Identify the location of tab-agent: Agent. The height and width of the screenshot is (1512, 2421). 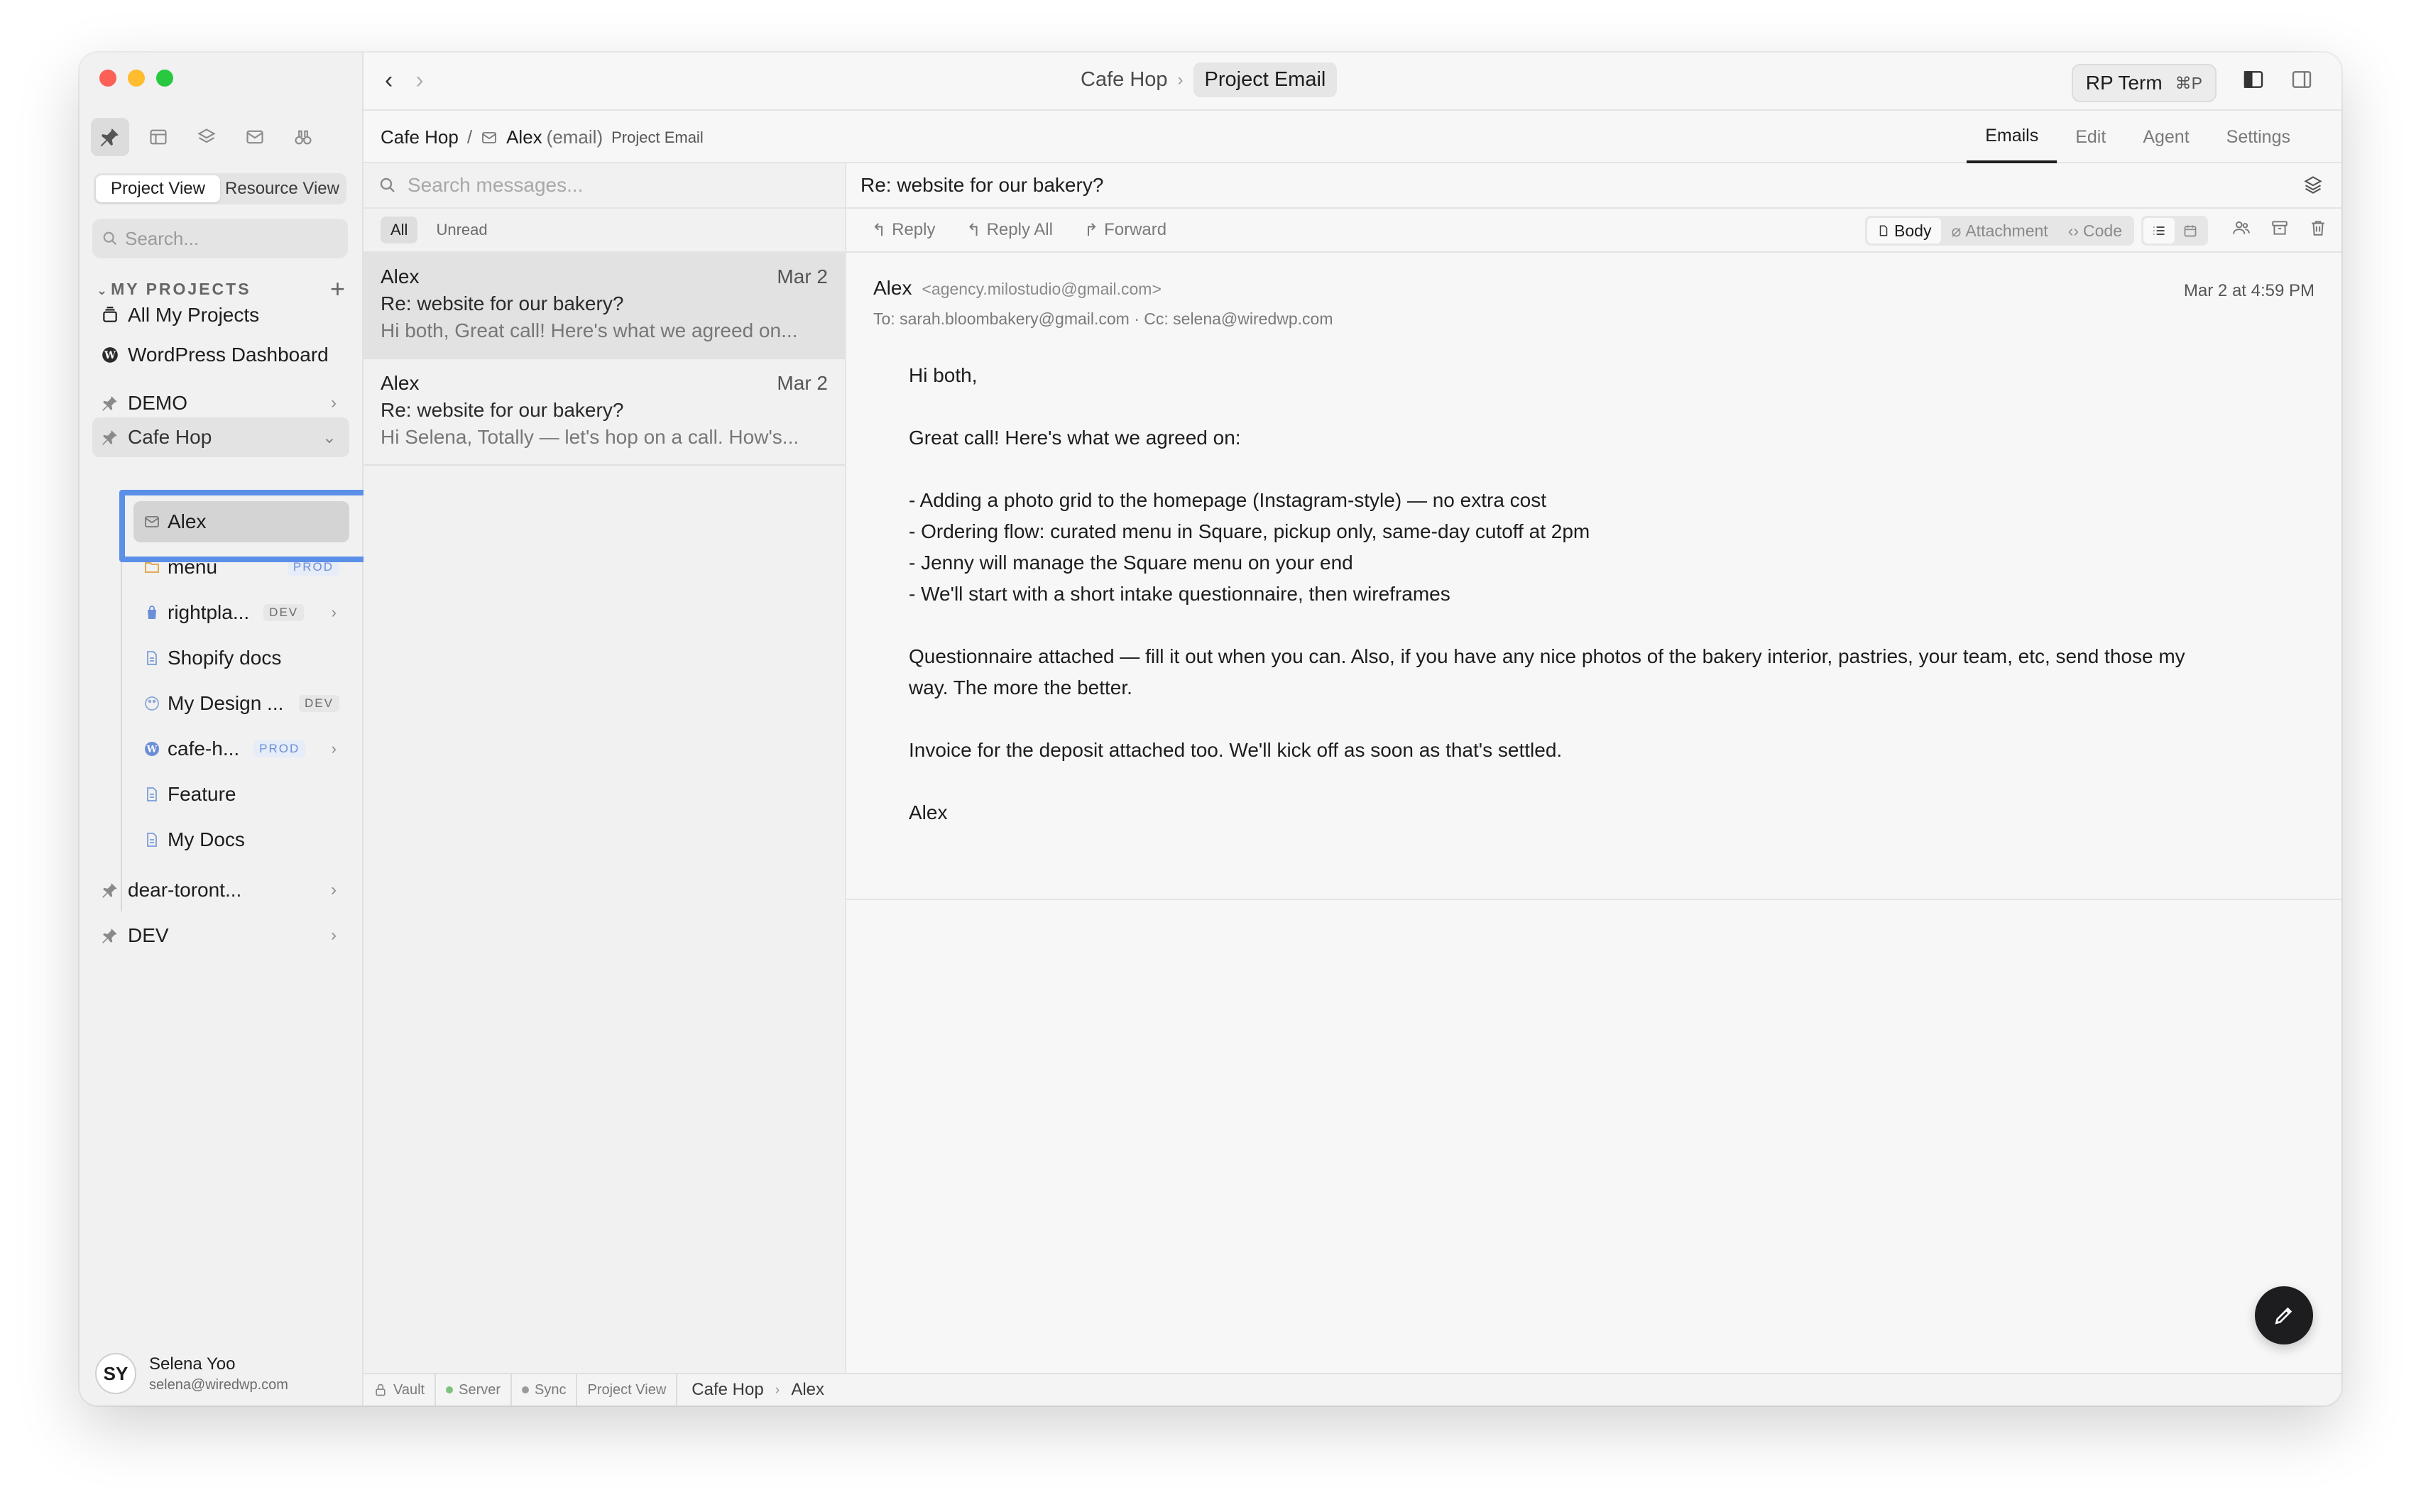
(2165, 137).